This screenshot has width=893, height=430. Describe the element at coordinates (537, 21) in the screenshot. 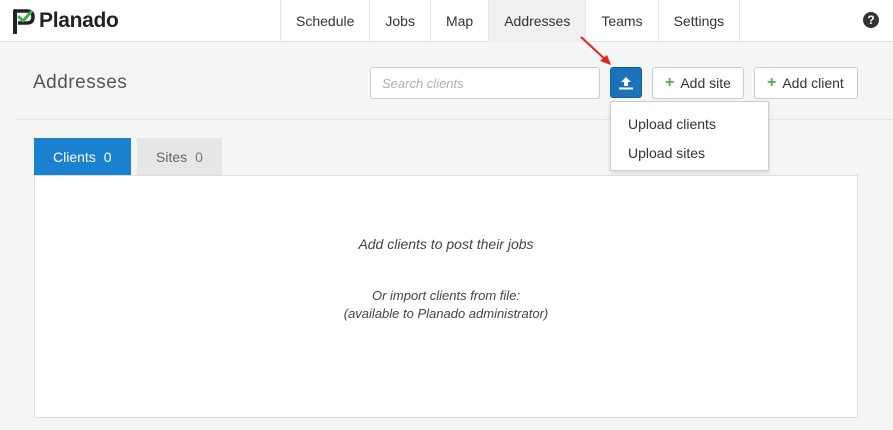

I see `nav-item-addresses: Addresses` at that location.